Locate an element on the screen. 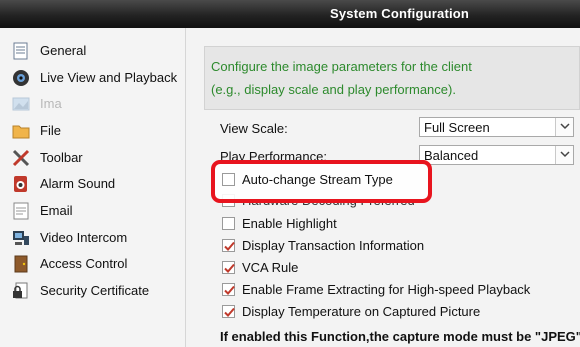  sidebar-item-file: File is located at coordinates (93, 131).